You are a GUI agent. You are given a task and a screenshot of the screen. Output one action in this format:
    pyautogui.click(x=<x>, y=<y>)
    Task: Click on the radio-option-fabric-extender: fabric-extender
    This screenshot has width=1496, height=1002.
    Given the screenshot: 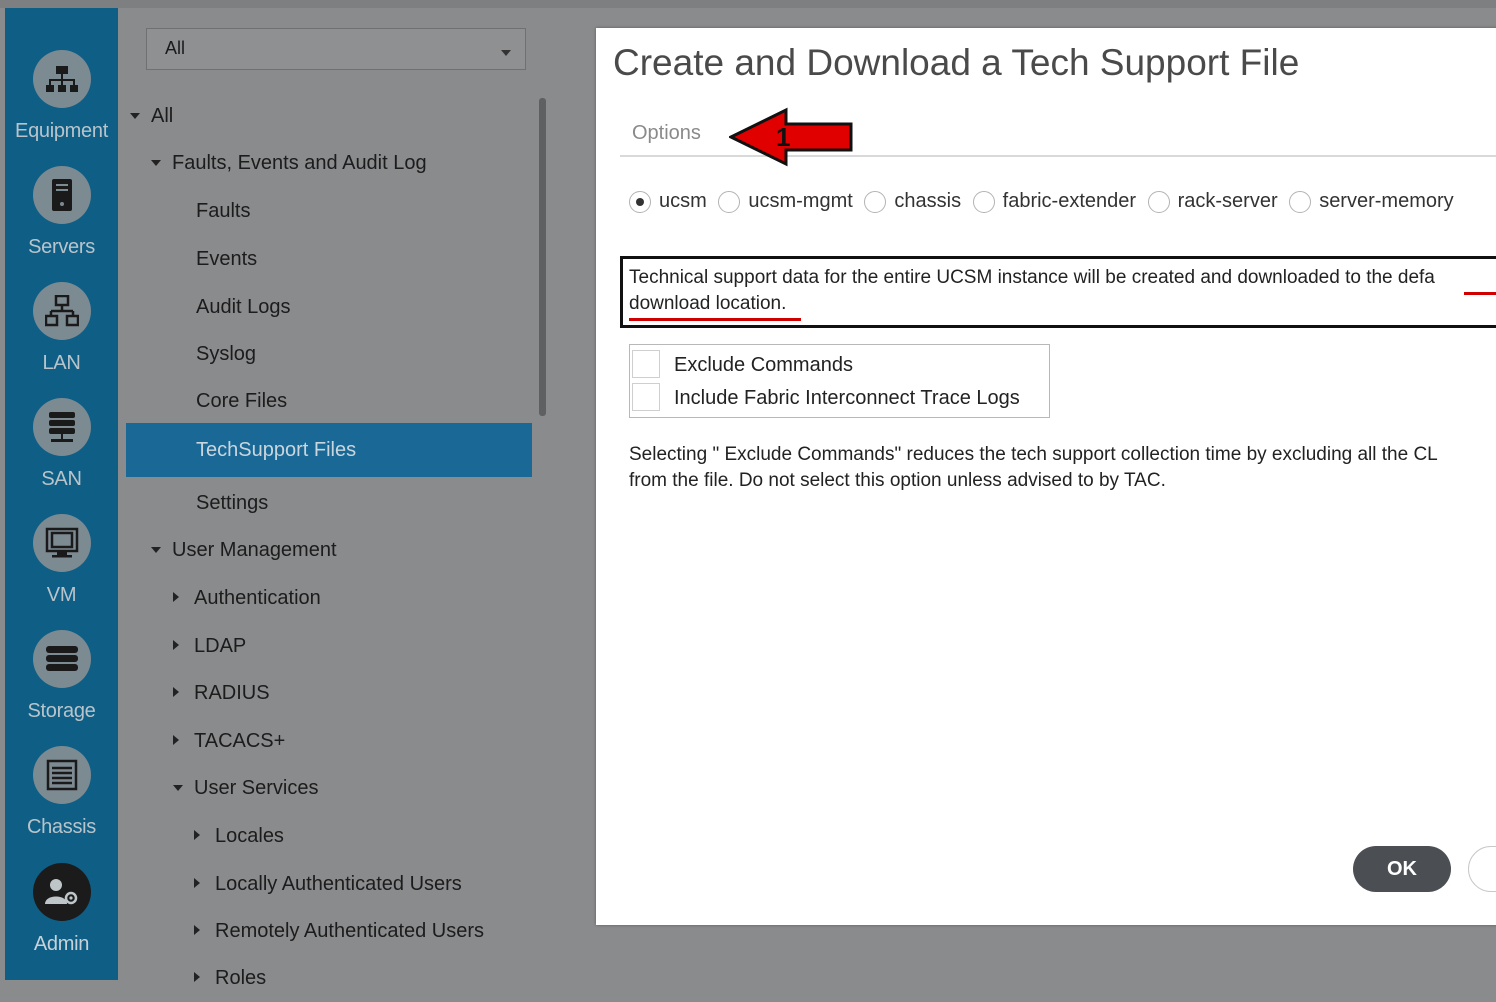 What is the action you would take?
    pyautogui.click(x=1054, y=201)
    